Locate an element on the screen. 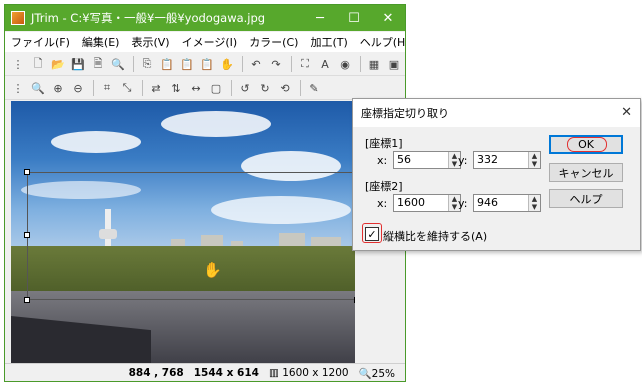  x1-input: 56 ▲ ▼ is located at coordinates (427, 160).